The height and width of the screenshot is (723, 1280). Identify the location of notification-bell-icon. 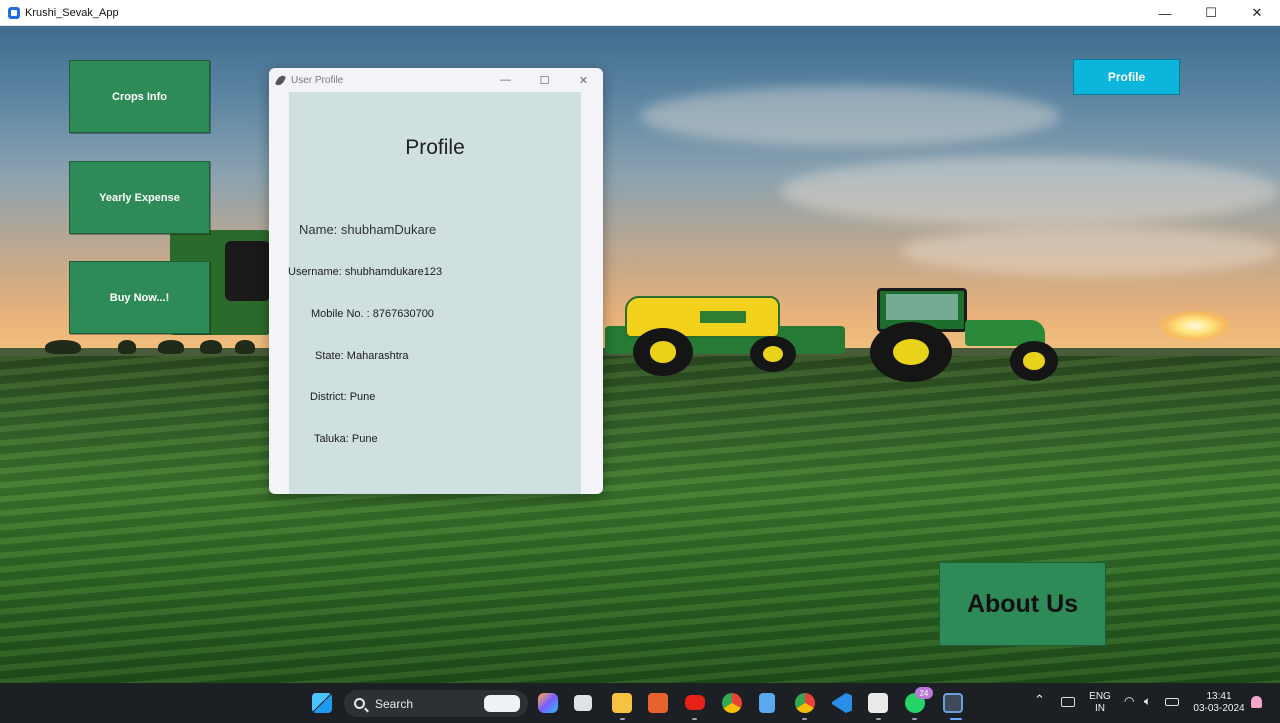
(1256, 702).